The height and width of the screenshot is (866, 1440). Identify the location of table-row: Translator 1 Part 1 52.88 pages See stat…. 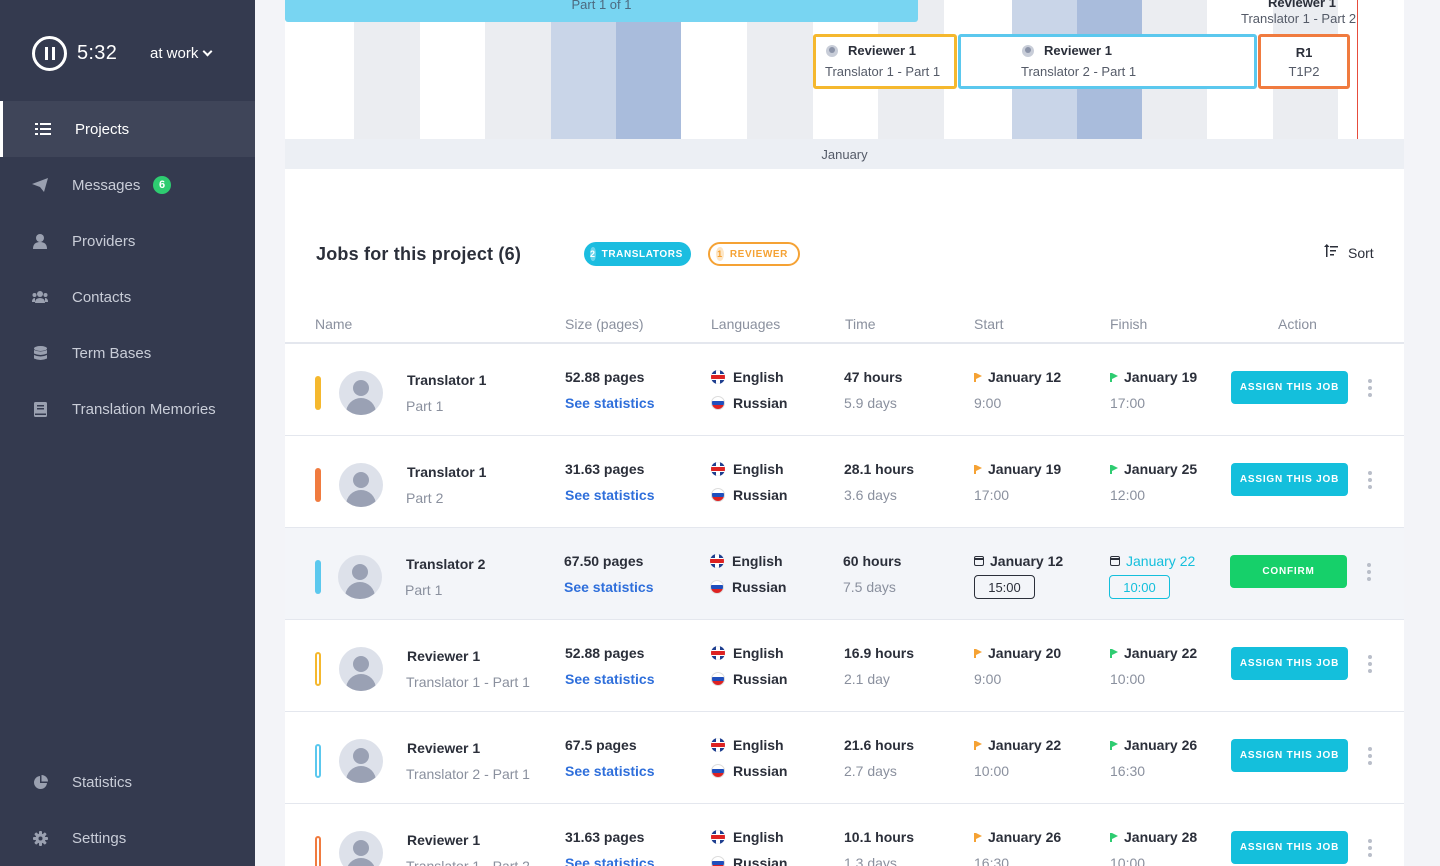
(844, 390).